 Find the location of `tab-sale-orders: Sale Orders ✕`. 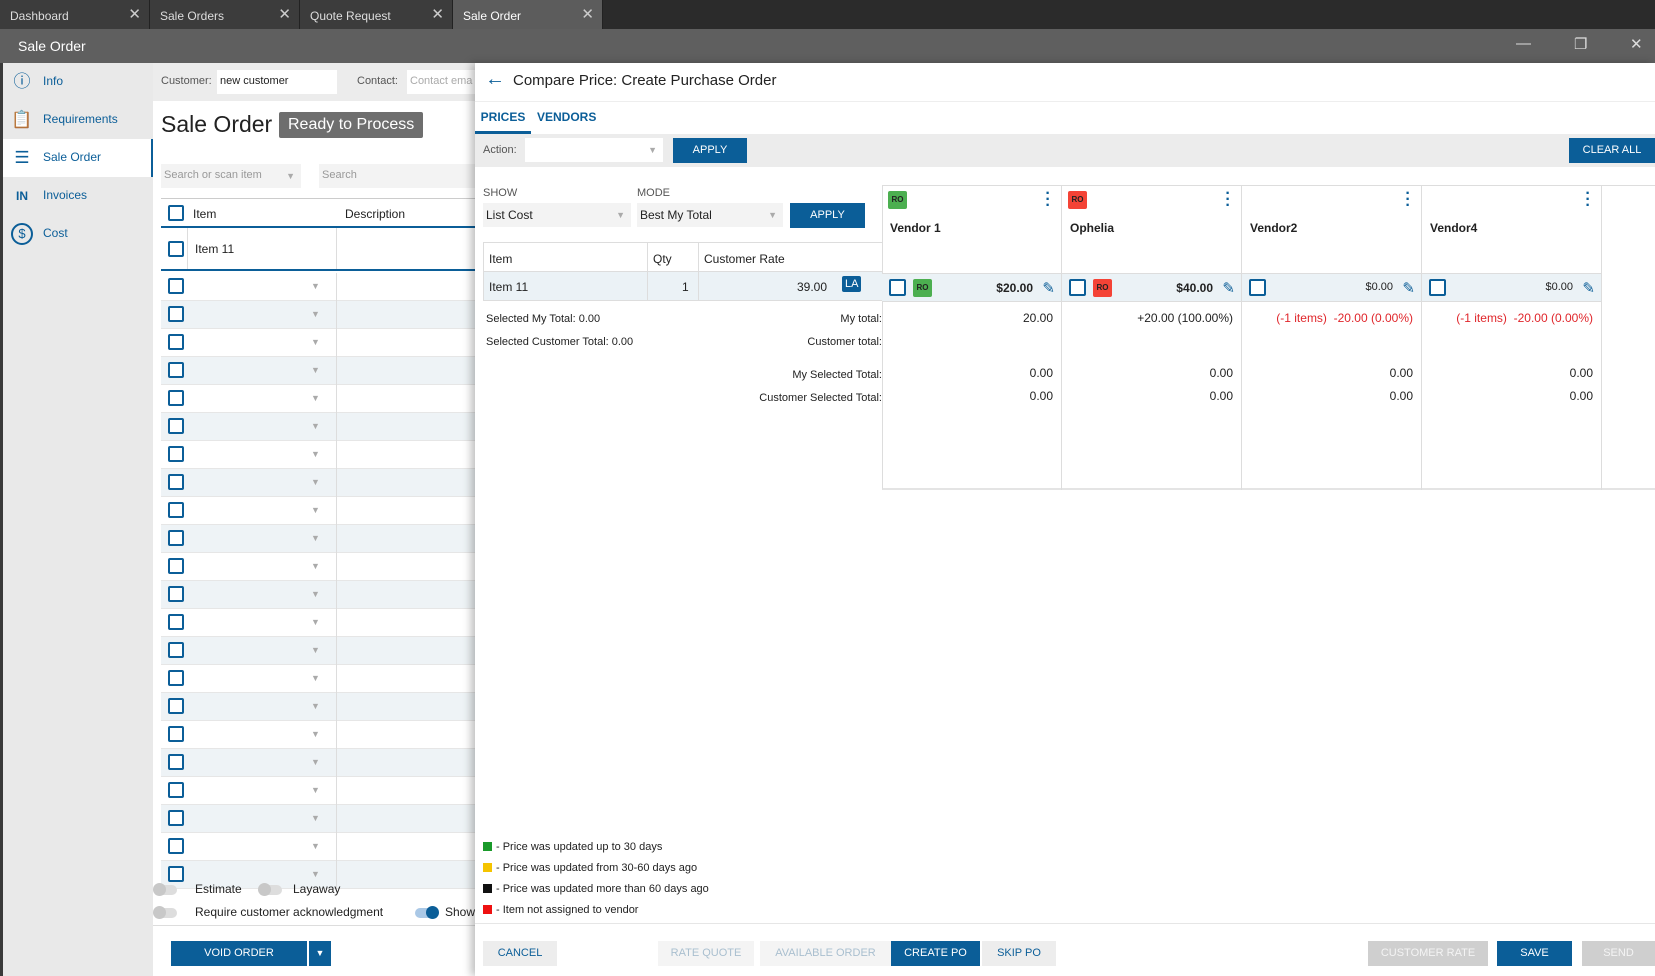

tab-sale-orders: Sale Orders ✕ is located at coordinates (225, 14).